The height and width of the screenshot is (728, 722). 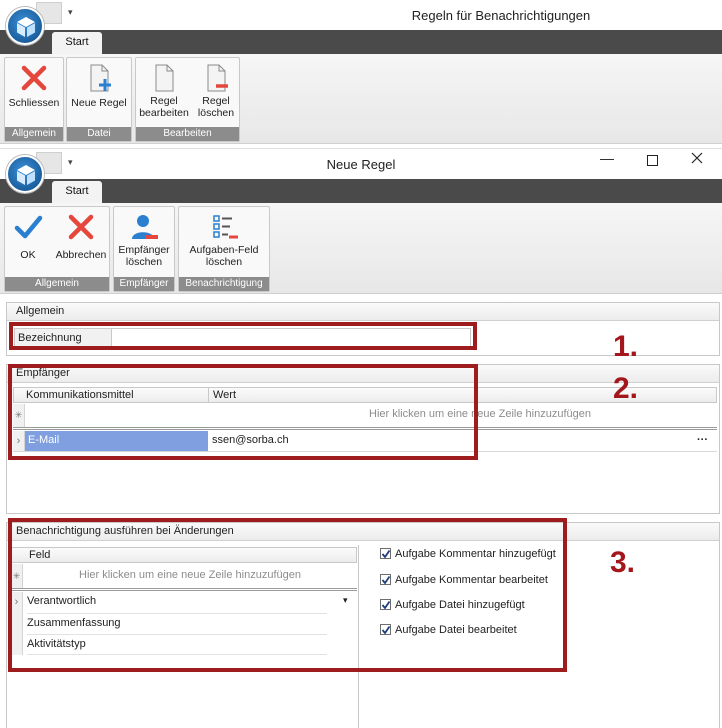 I want to click on schliessen-button: Schliessen, so click(x=34, y=83).